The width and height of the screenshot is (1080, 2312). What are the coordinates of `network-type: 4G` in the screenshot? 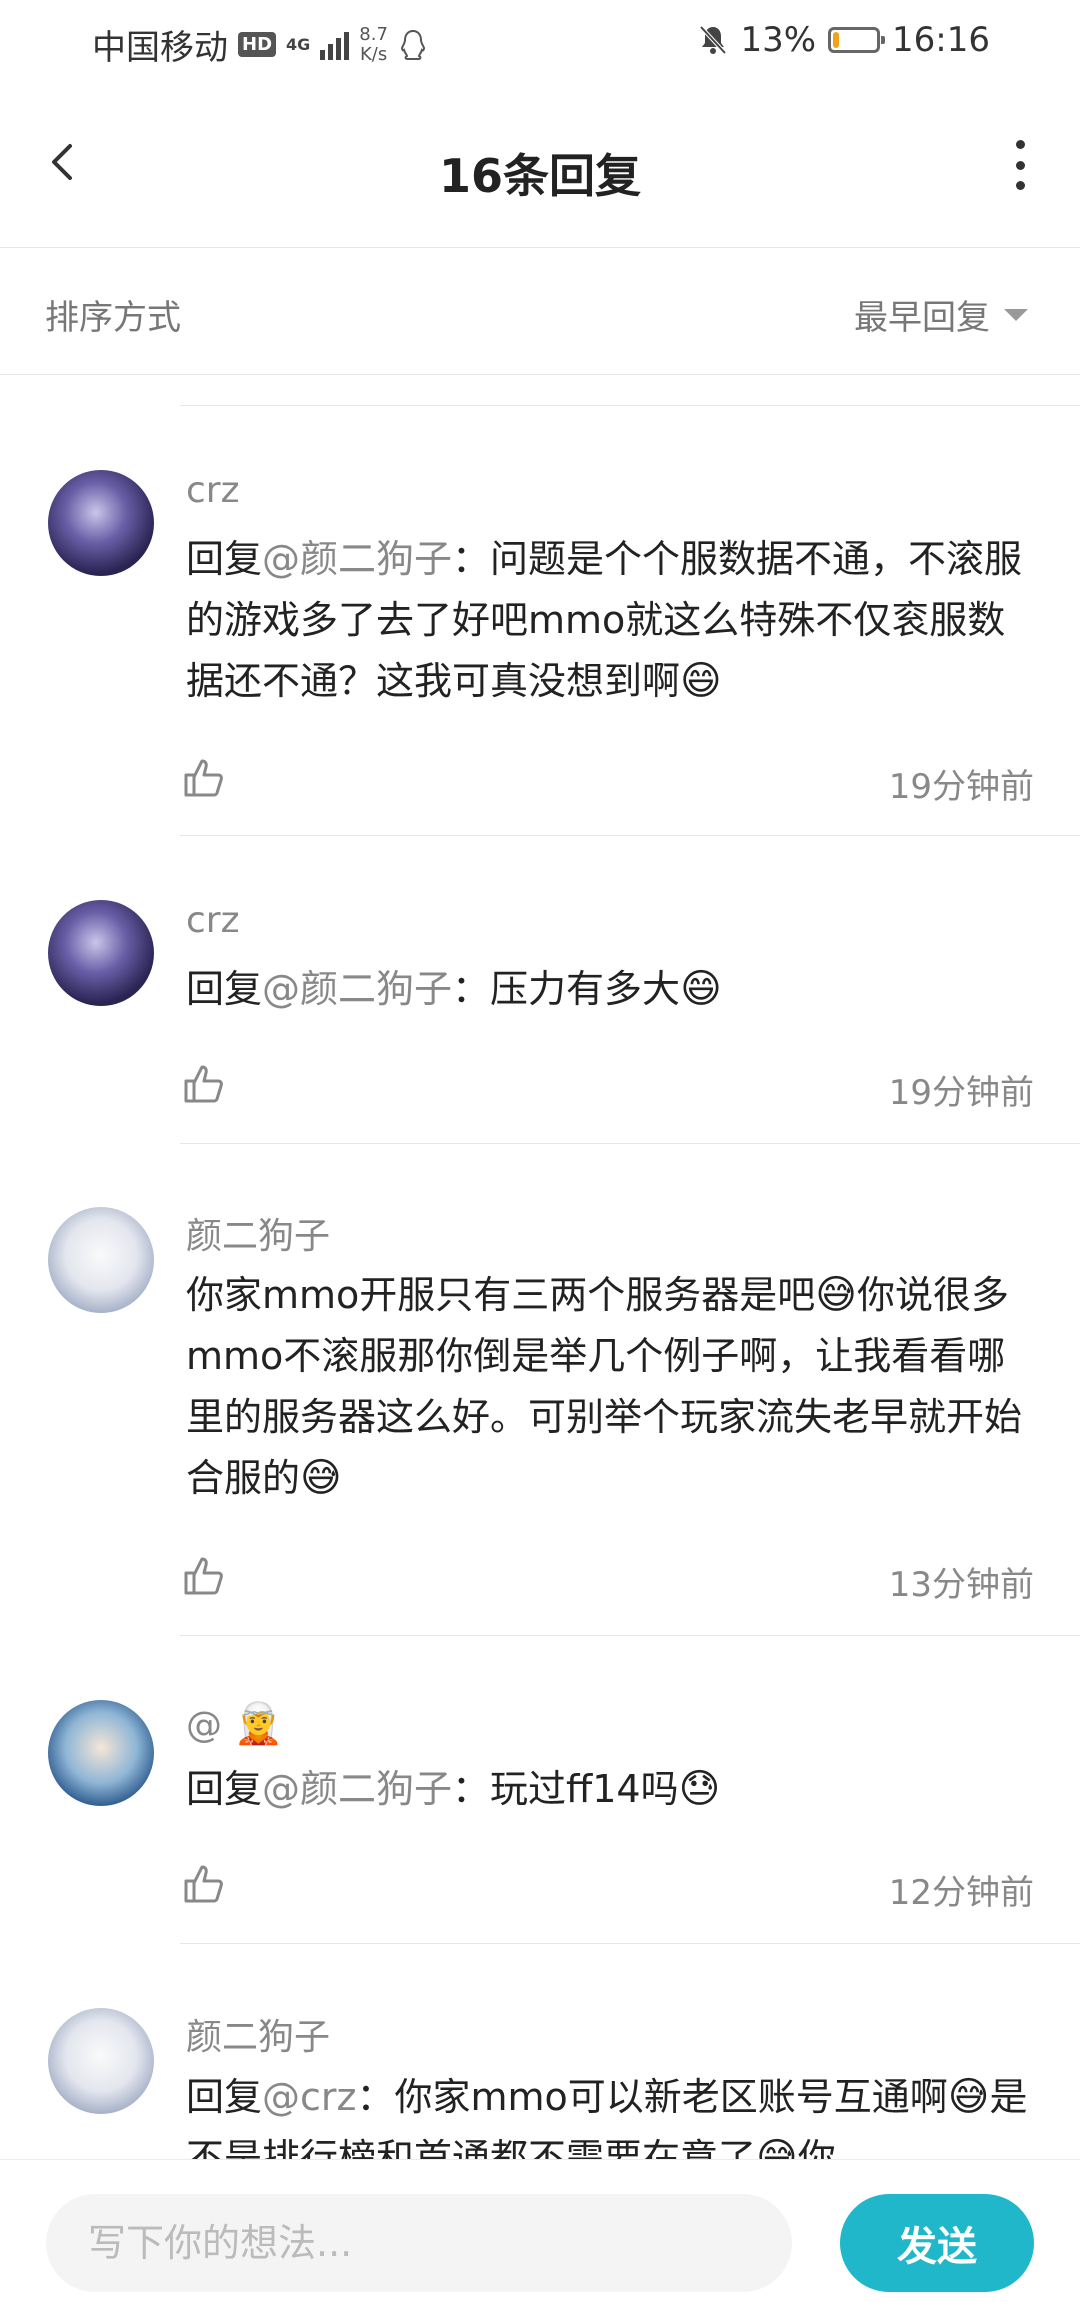 It's located at (298, 44).